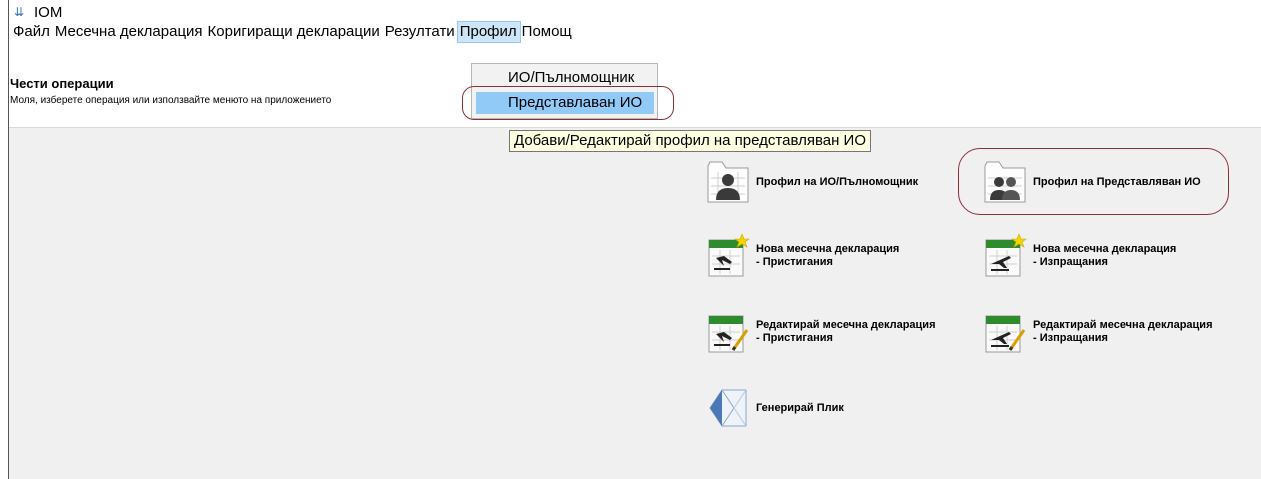 The height and width of the screenshot is (479, 1261). What do you see at coordinates (1093, 181) in the screenshot?
I see `tile-highlight-ring` at bounding box center [1093, 181].